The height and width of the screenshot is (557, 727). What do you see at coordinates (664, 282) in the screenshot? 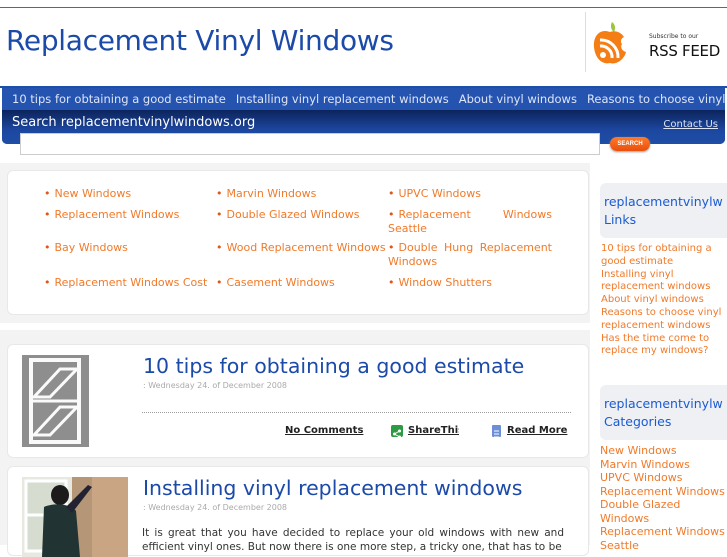
I see `sidebar-link: Installing vinyl replacement windows` at bounding box center [664, 282].